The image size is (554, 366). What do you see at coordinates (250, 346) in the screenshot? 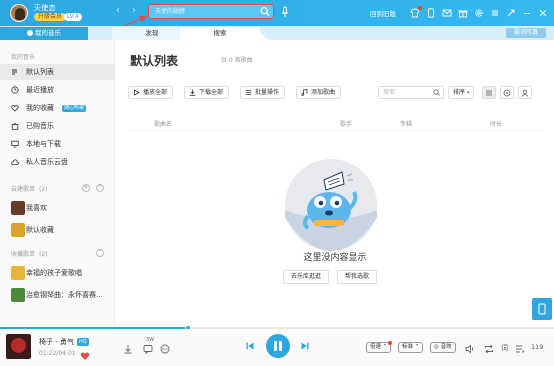
I see `previous-icon` at bounding box center [250, 346].